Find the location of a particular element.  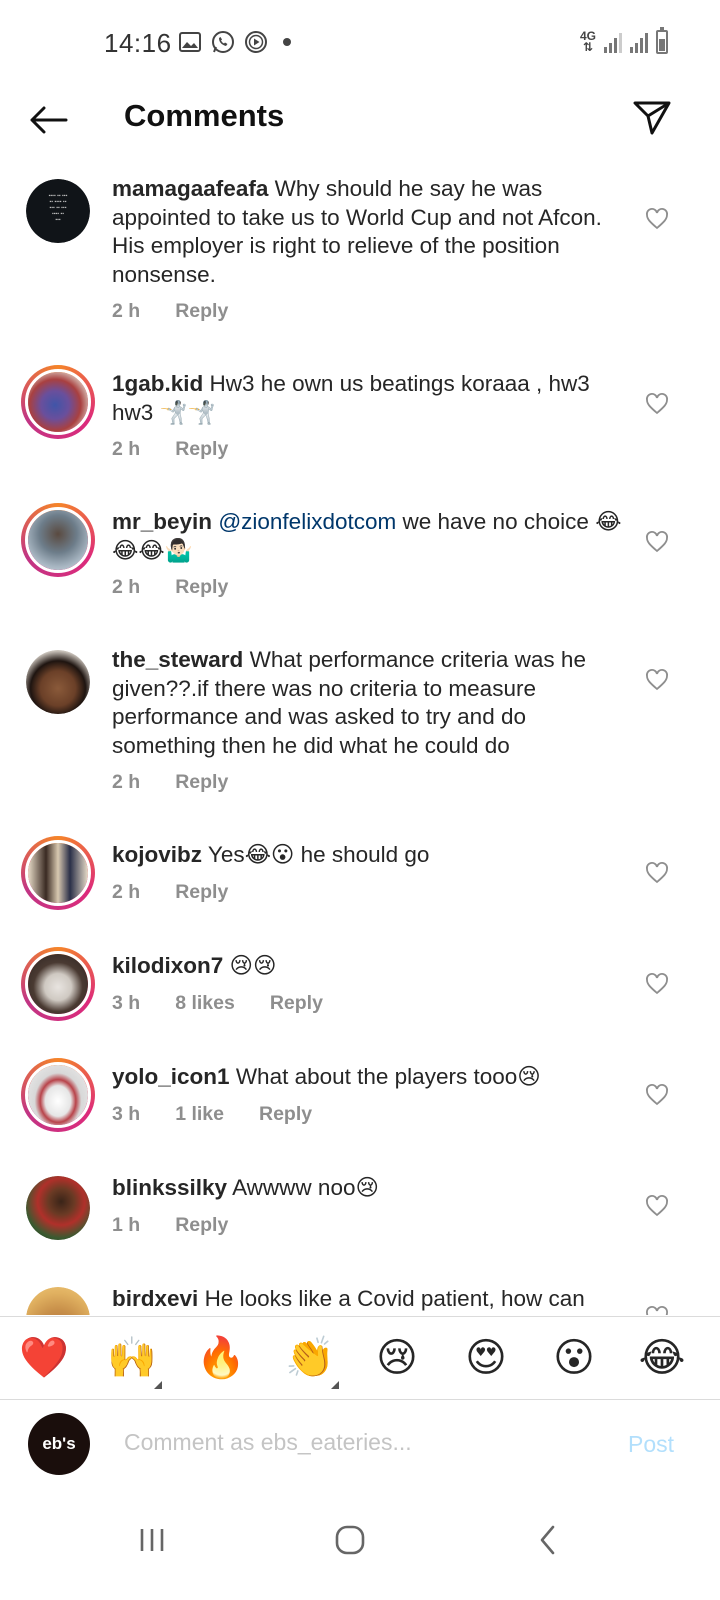

comment-text: kilodixon7 😢😢 is located at coordinates (369, 966).